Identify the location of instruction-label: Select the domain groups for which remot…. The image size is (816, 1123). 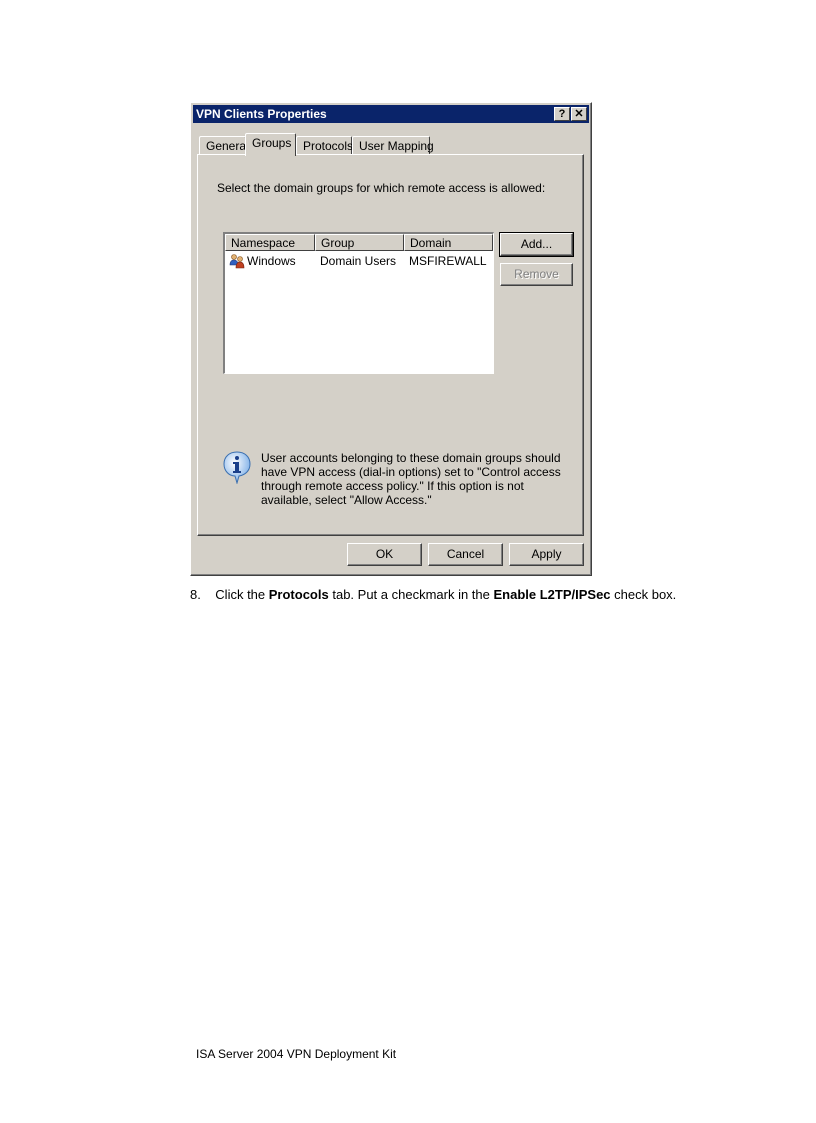
(381, 188).